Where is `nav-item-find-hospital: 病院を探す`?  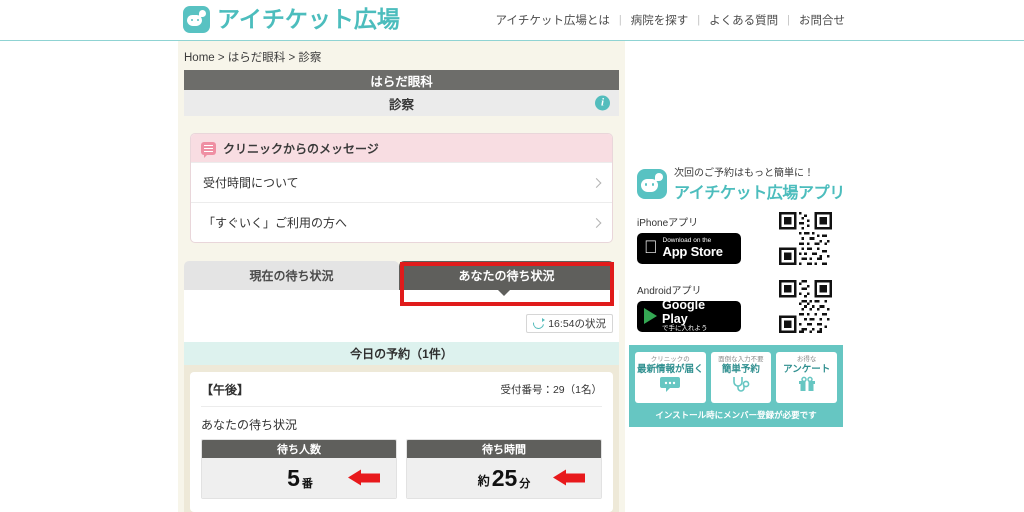 nav-item-find-hospital: 病院を探す is located at coordinates (660, 20).